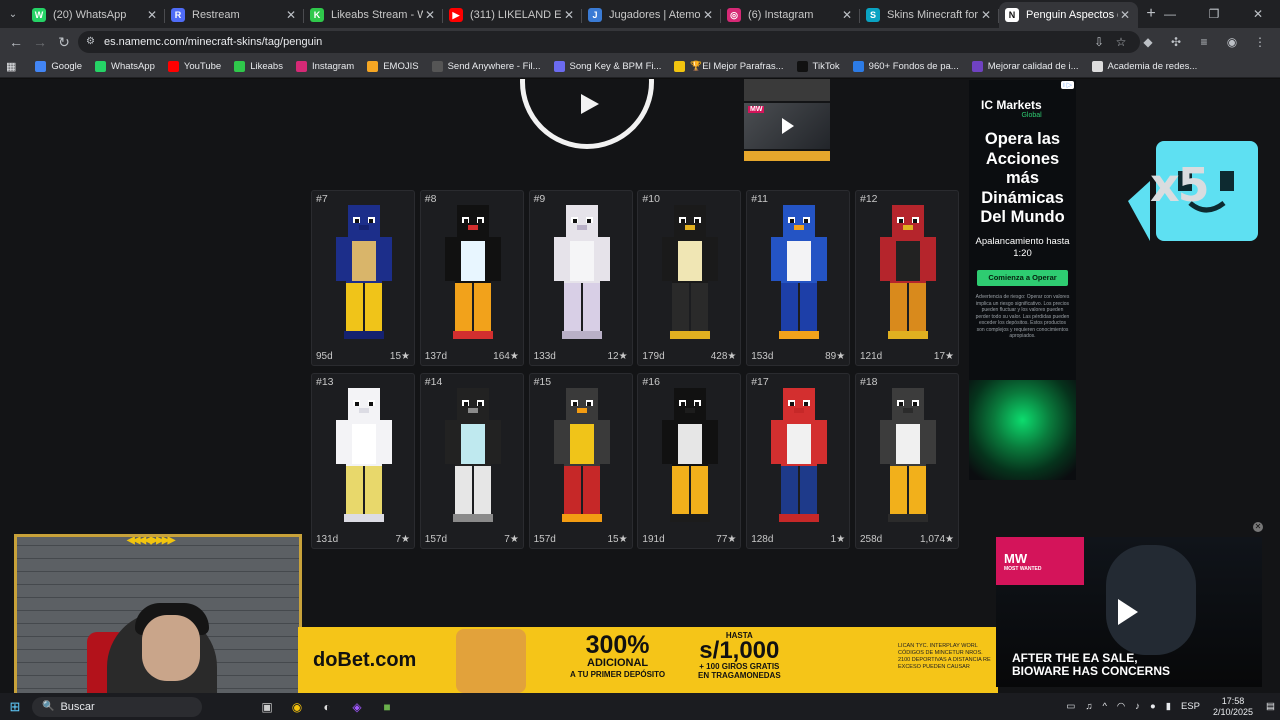 The width and height of the screenshot is (1280, 720). I want to click on tab-5: J Jugadores | Atemos | Serv✕, so click(651, 15).